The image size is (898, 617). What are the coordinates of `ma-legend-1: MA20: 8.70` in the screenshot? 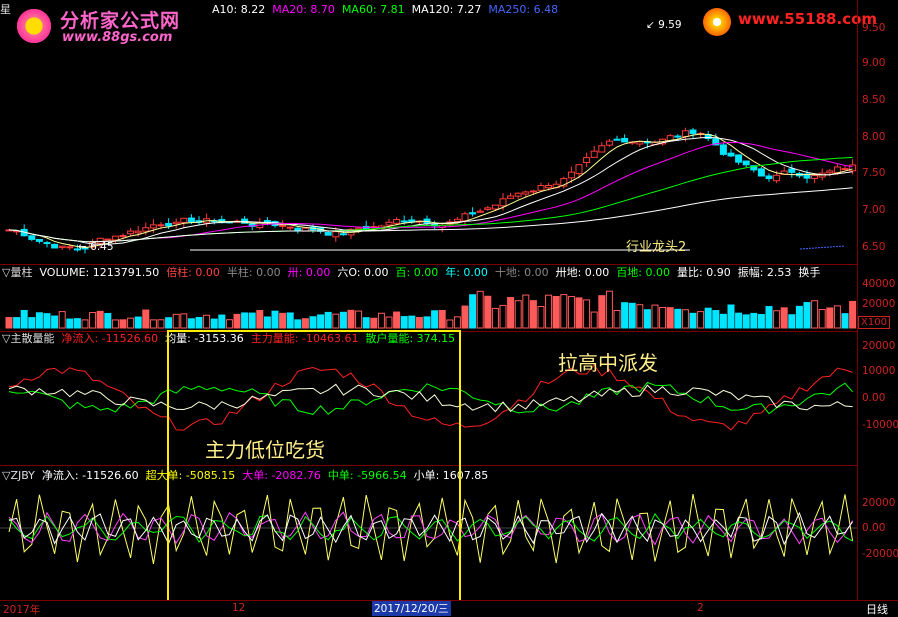 It's located at (303, 9).